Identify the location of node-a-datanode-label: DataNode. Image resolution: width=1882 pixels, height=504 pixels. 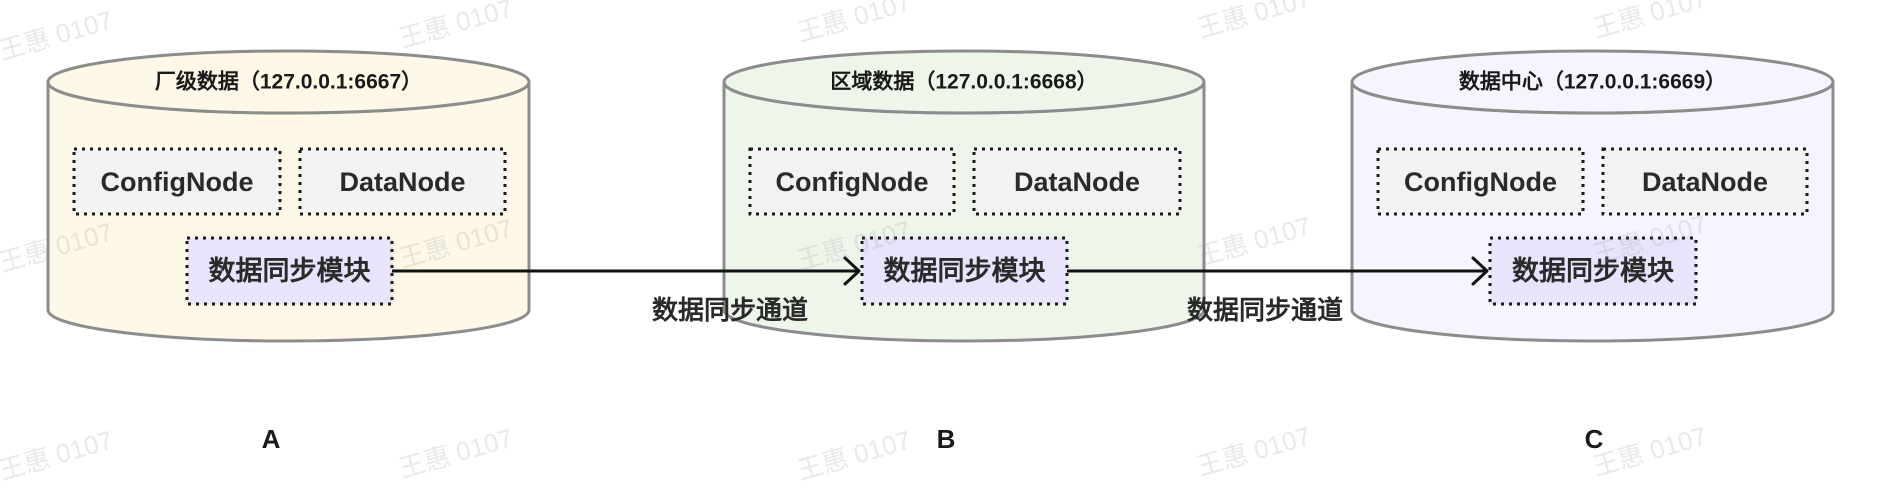
(402, 182).